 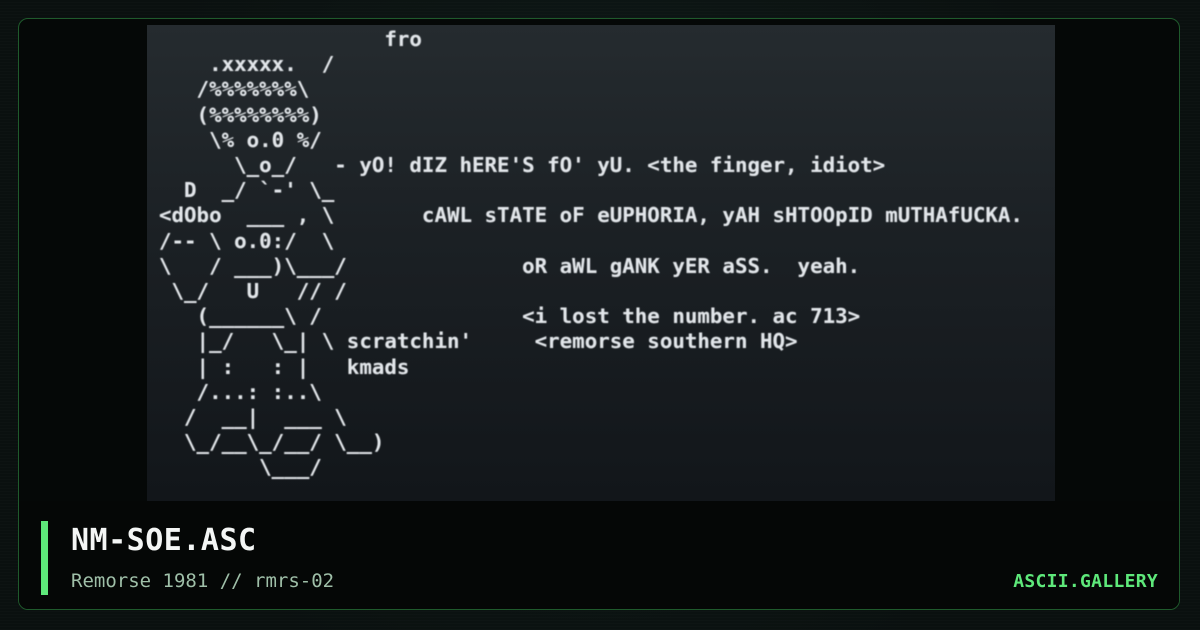 What do you see at coordinates (272, 442) in the screenshot?
I see `ascii-line: \_/__\_/__/ \__)` at bounding box center [272, 442].